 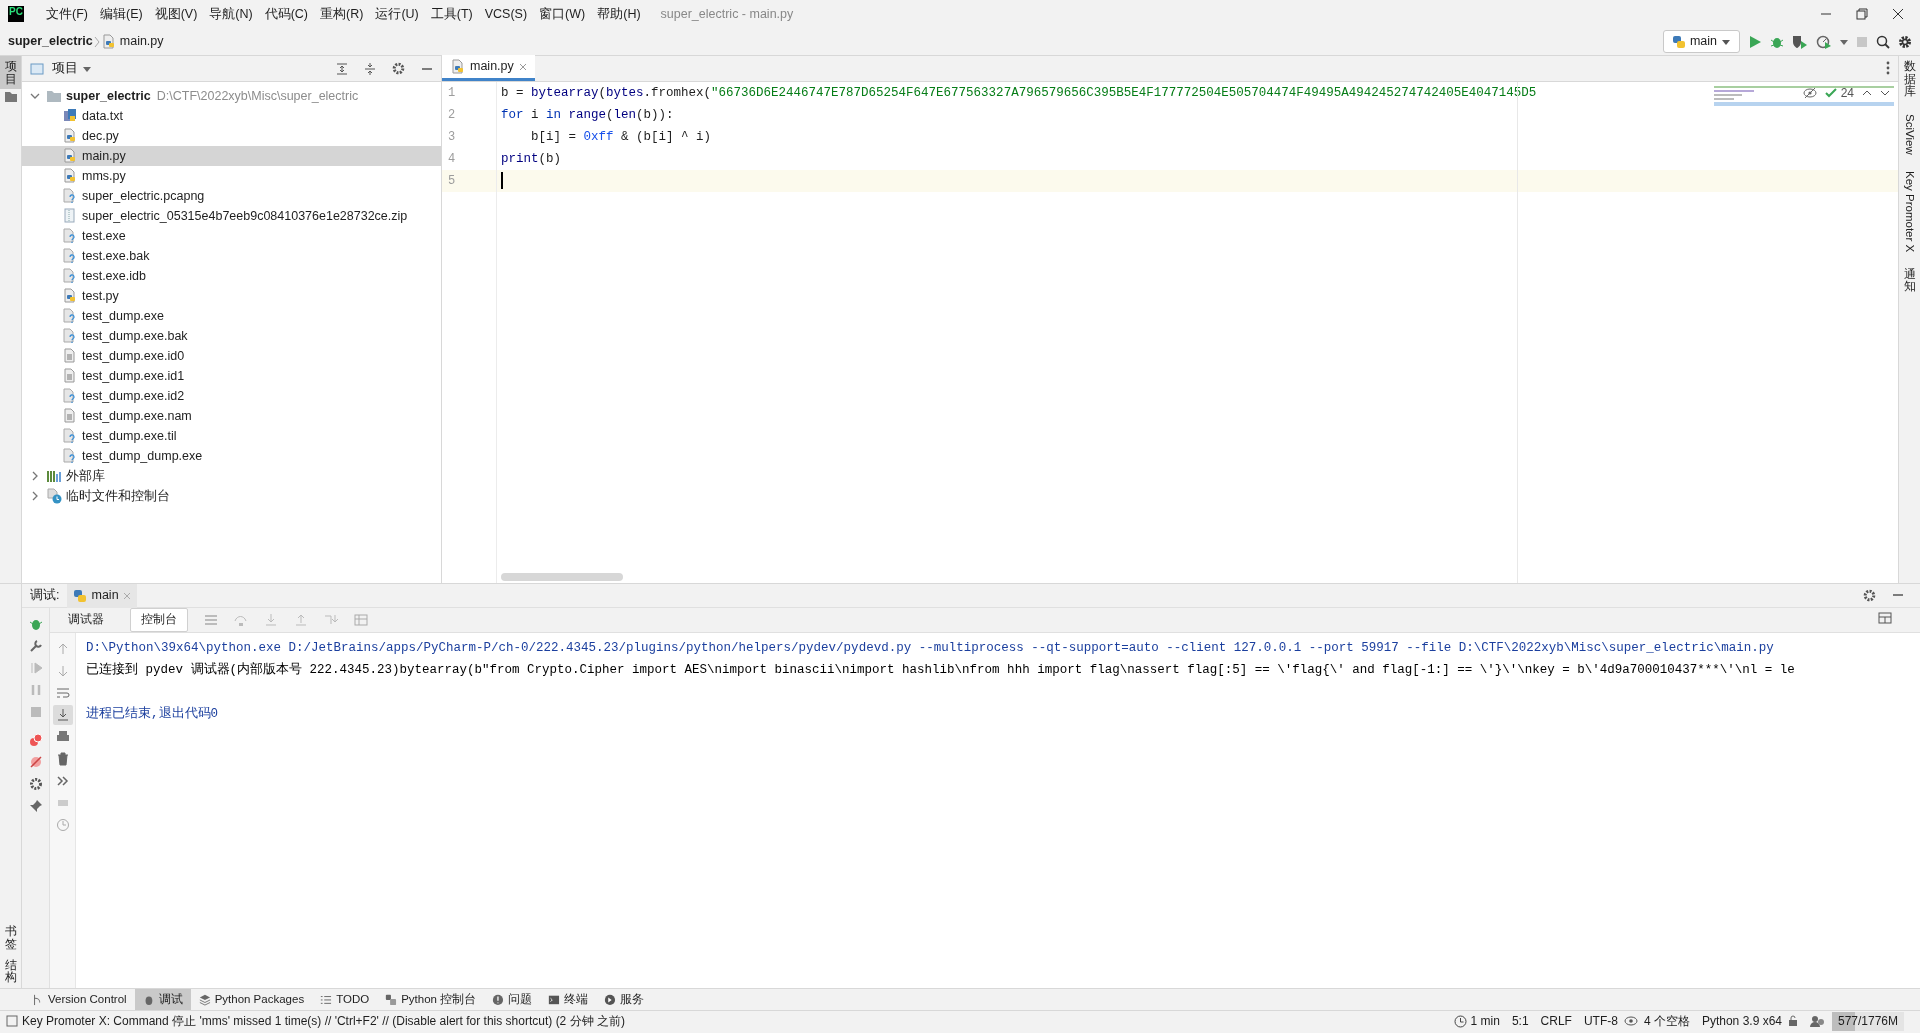 What do you see at coordinates (35, 762) in the screenshot?
I see `mute-breakpoints-icon` at bounding box center [35, 762].